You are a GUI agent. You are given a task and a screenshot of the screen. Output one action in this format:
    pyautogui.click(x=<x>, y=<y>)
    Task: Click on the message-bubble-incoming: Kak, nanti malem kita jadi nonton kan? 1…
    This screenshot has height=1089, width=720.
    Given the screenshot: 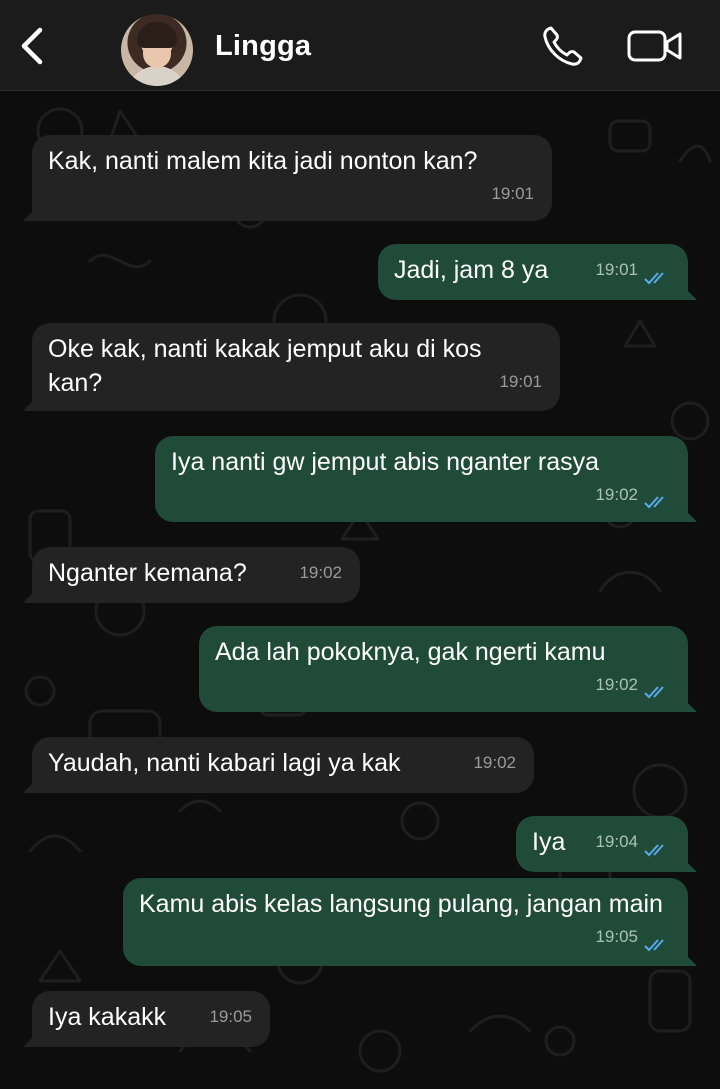 What is the action you would take?
    pyautogui.click(x=292, y=178)
    